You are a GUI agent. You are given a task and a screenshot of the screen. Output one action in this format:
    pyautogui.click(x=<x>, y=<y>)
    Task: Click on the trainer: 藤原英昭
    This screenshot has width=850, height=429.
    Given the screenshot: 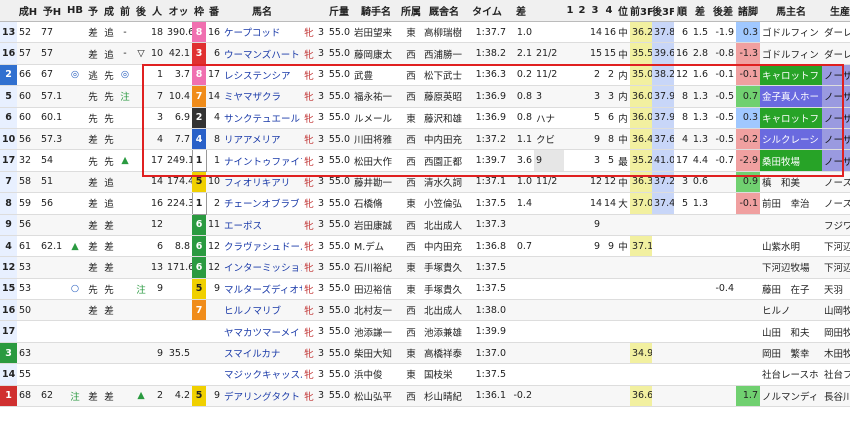 What is the action you would take?
    pyautogui.click(x=444, y=96)
    